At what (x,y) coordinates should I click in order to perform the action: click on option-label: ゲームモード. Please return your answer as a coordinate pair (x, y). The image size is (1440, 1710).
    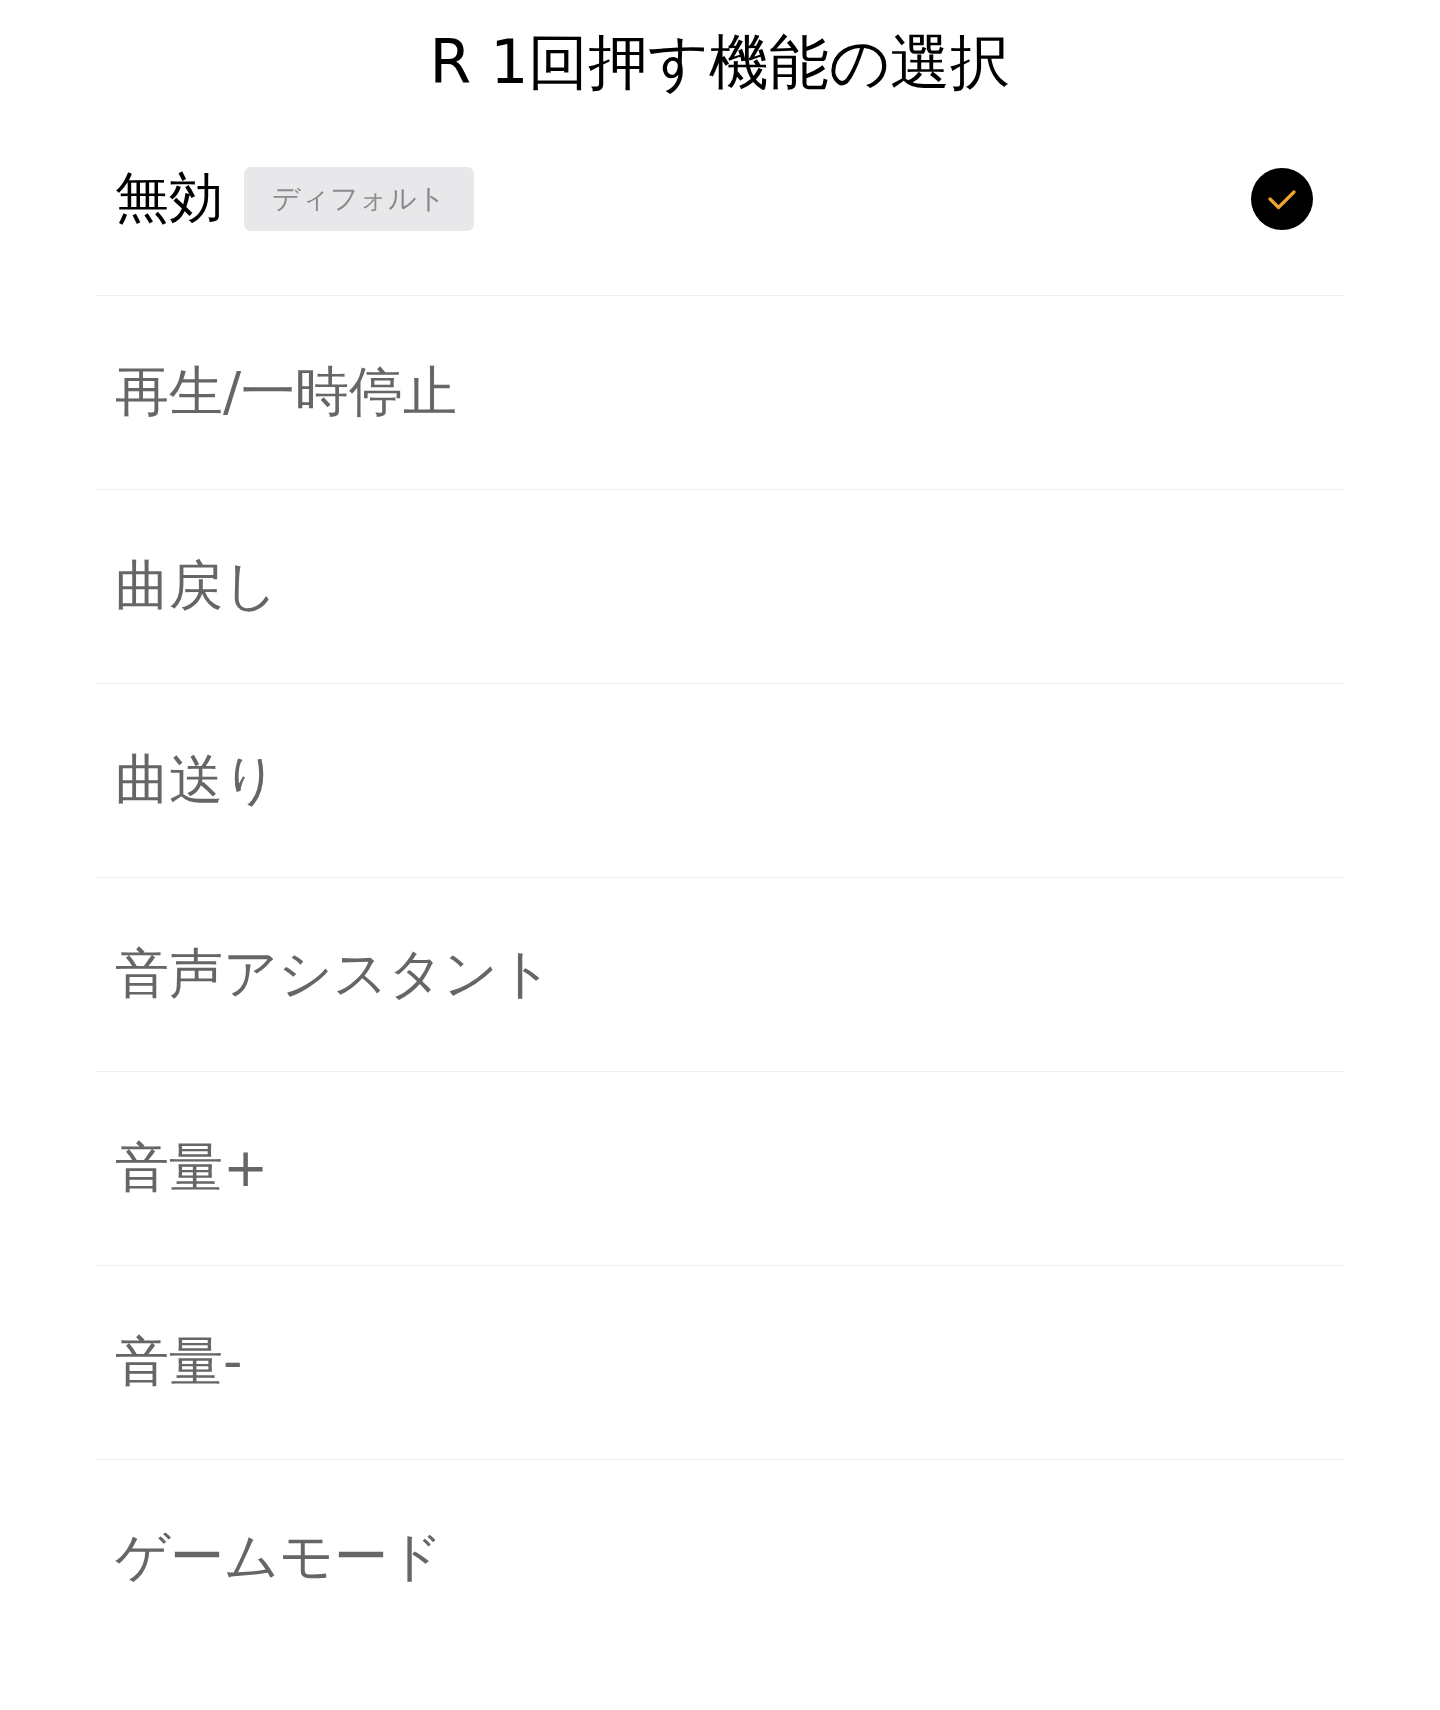
    Looking at the image, I should click on (279, 1557).